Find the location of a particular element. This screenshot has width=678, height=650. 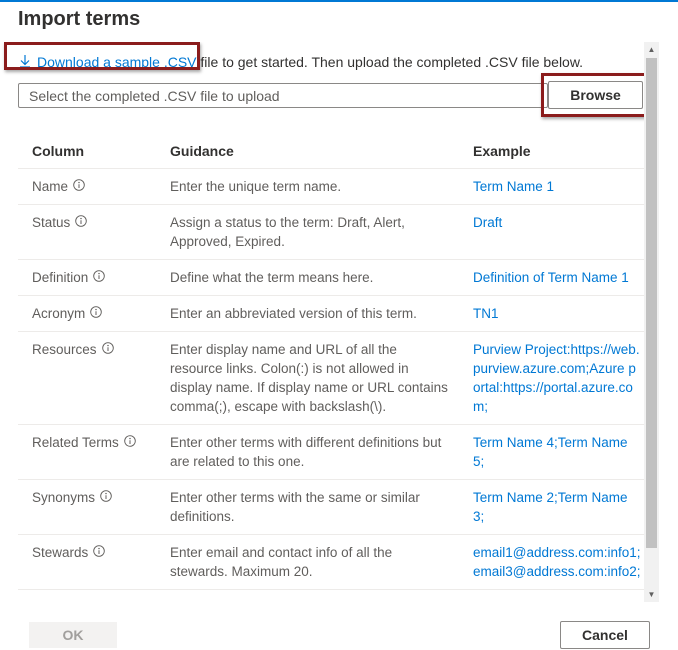

cell-example: Term Name 1 is located at coordinates (551, 186).